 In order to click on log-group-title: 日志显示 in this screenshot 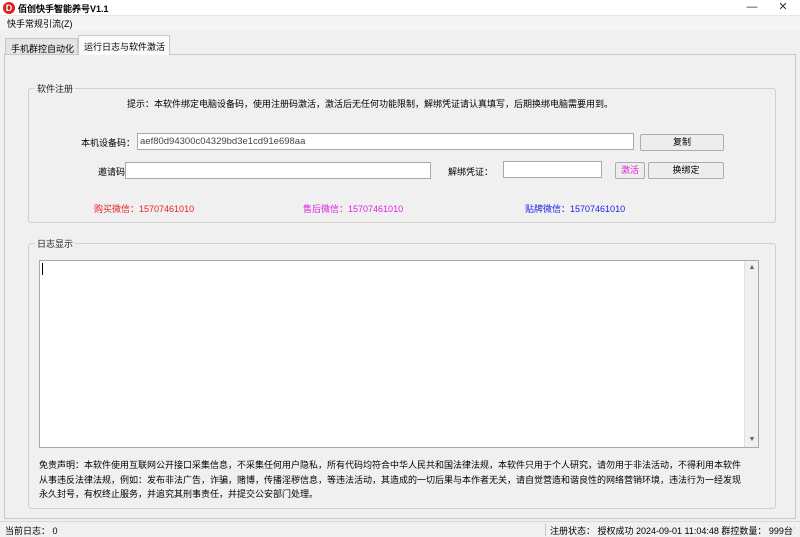, I will do `click(55, 243)`.